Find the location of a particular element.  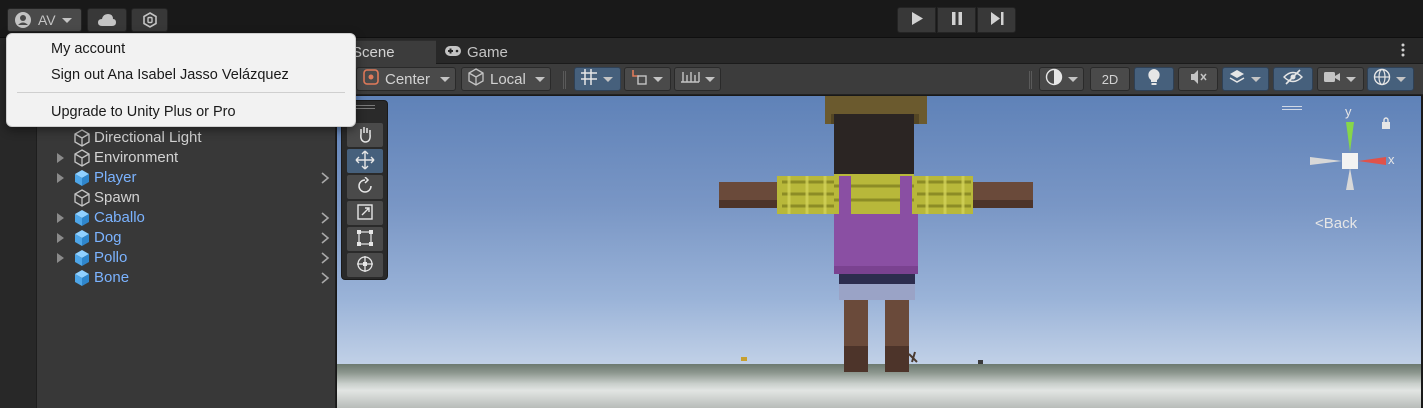

visibility-toggle is located at coordinates (1293, 79).